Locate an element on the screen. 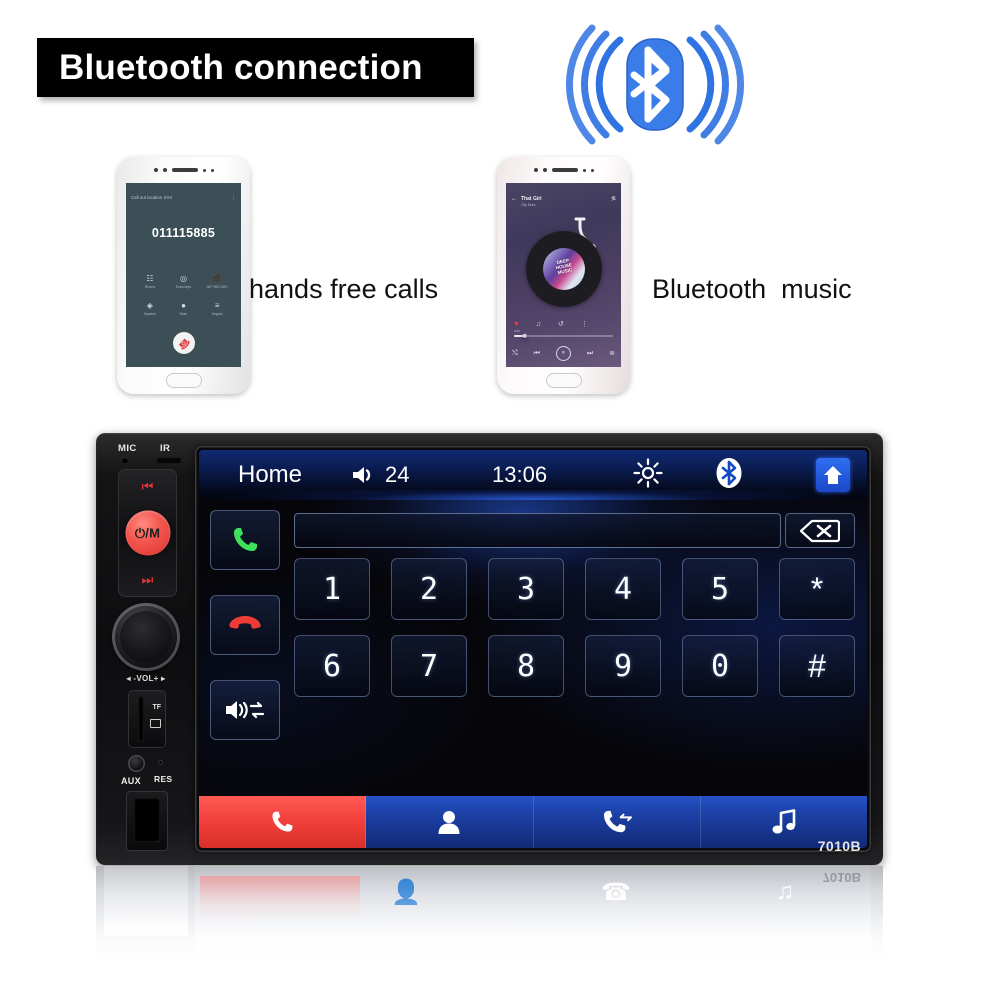  end-call-icon: ☎ is located at coordinates (184, 343).